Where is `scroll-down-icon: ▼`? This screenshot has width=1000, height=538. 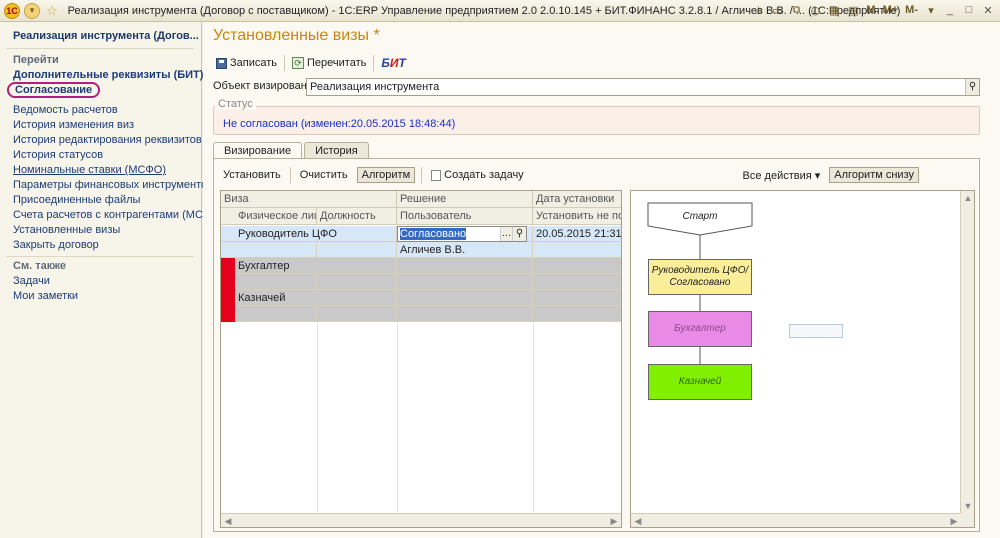 scroll-down-icon: ▼ is located at coordinates (968, 506).